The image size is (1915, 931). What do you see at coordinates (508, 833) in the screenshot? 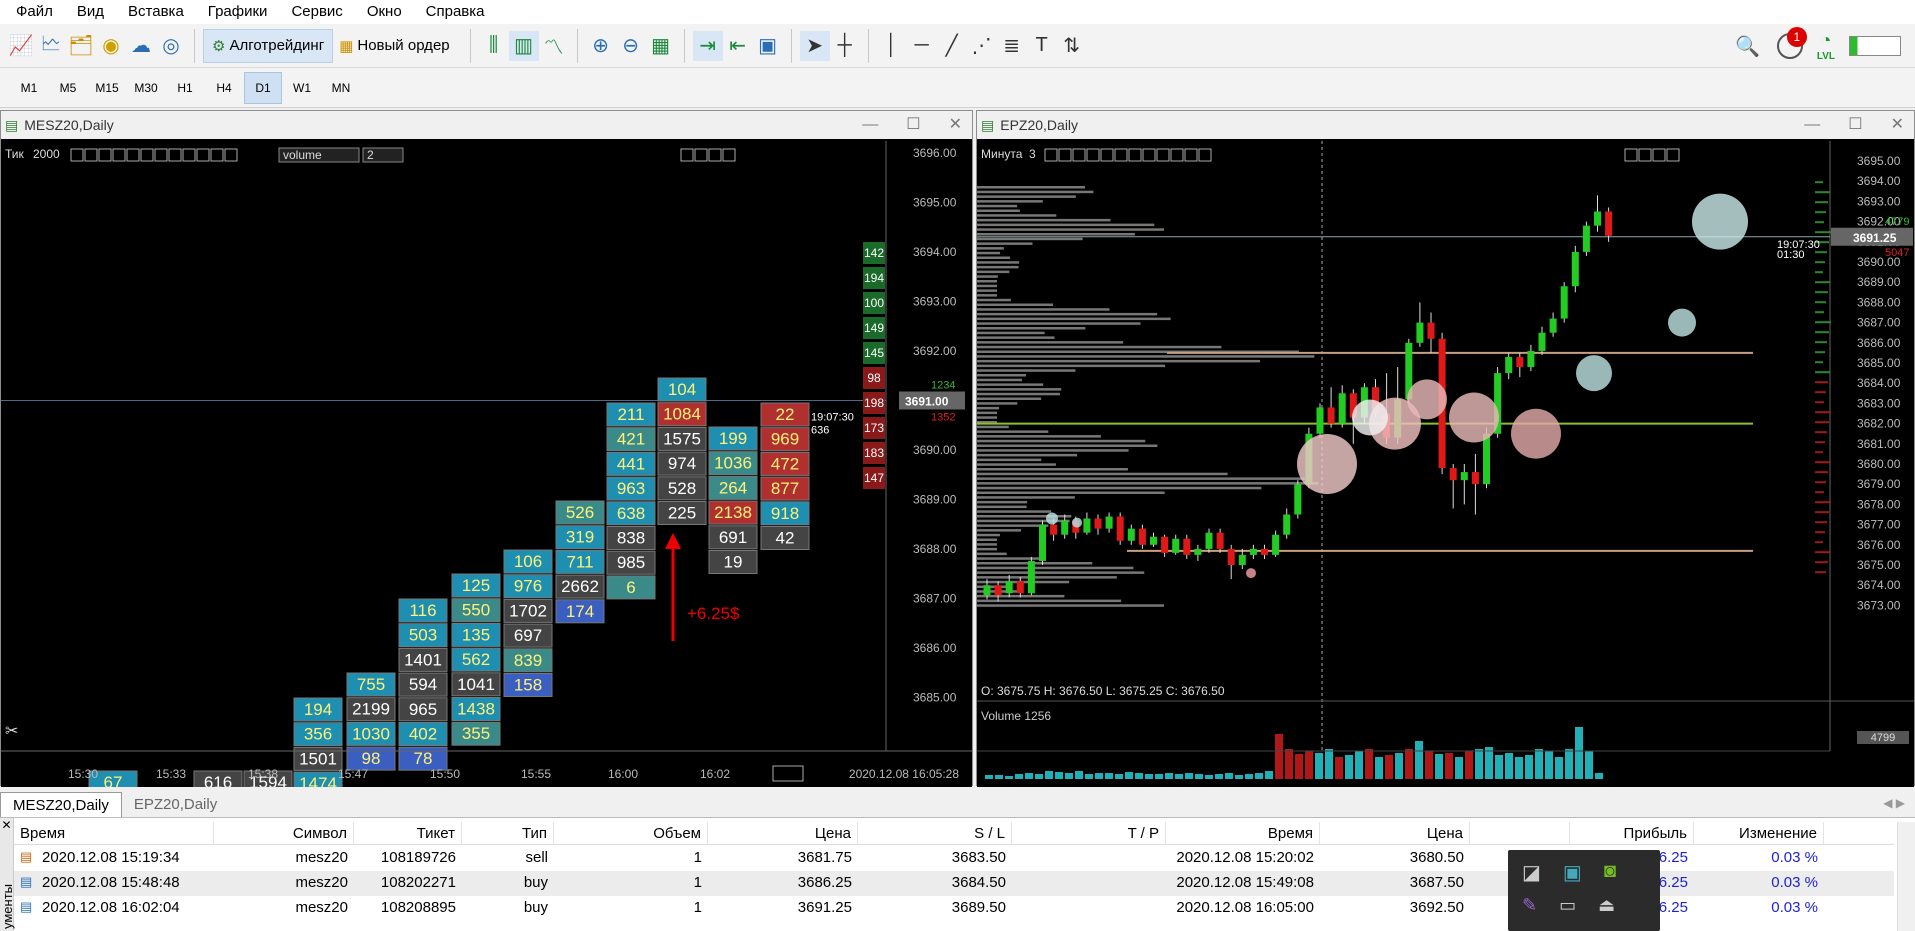
I see `column-header: Тип` at bounding box center [508, 833].